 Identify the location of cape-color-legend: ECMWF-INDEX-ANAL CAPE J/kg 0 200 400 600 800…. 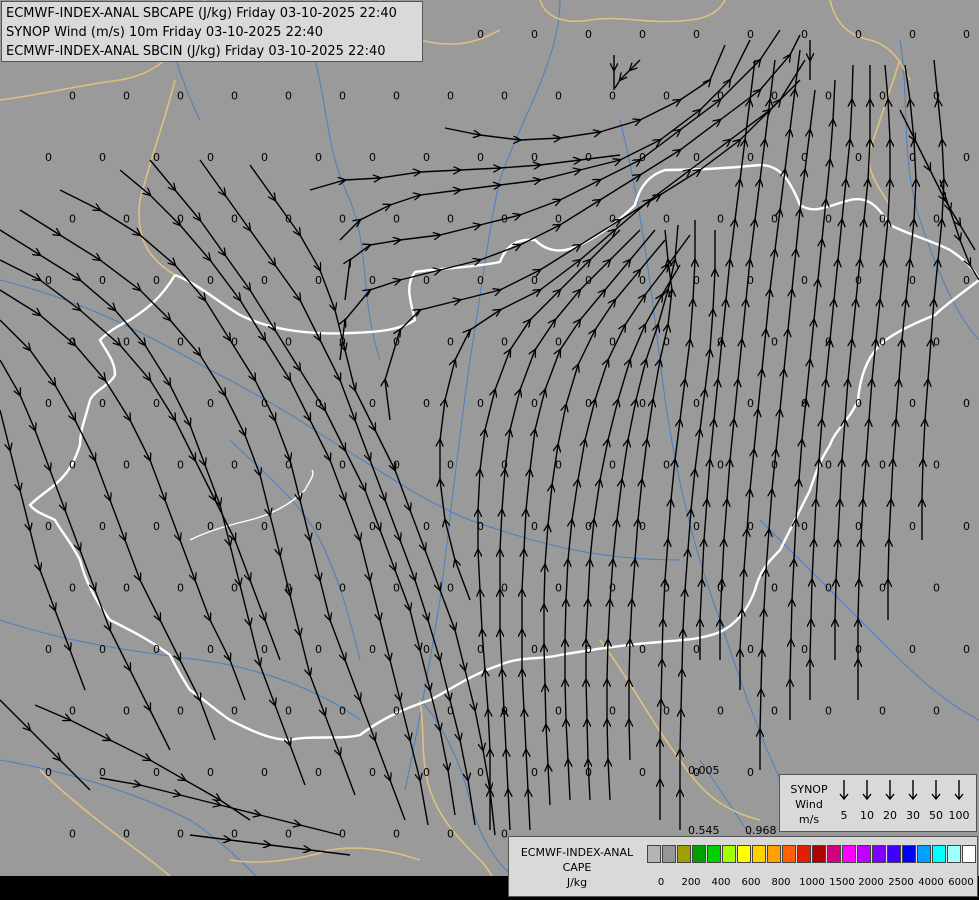
(743, 866).